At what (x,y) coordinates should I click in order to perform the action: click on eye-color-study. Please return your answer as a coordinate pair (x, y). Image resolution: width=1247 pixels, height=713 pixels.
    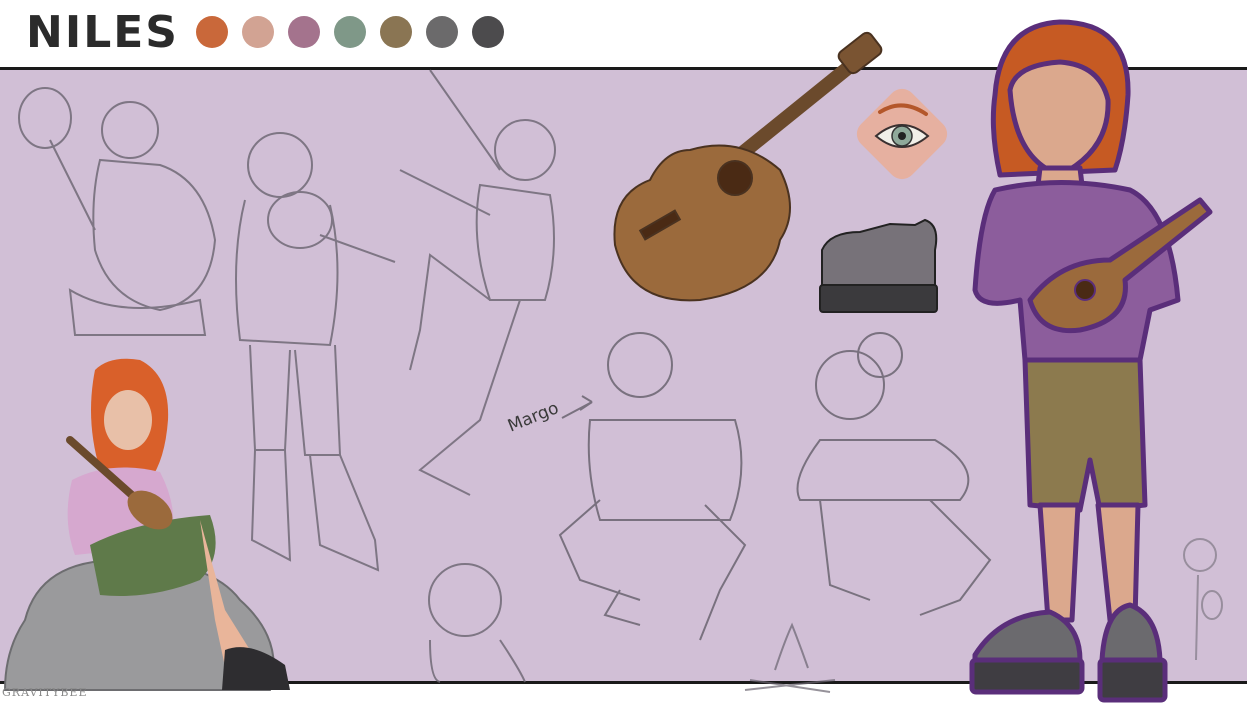
    Looking at the image, I should click on (902, 134).